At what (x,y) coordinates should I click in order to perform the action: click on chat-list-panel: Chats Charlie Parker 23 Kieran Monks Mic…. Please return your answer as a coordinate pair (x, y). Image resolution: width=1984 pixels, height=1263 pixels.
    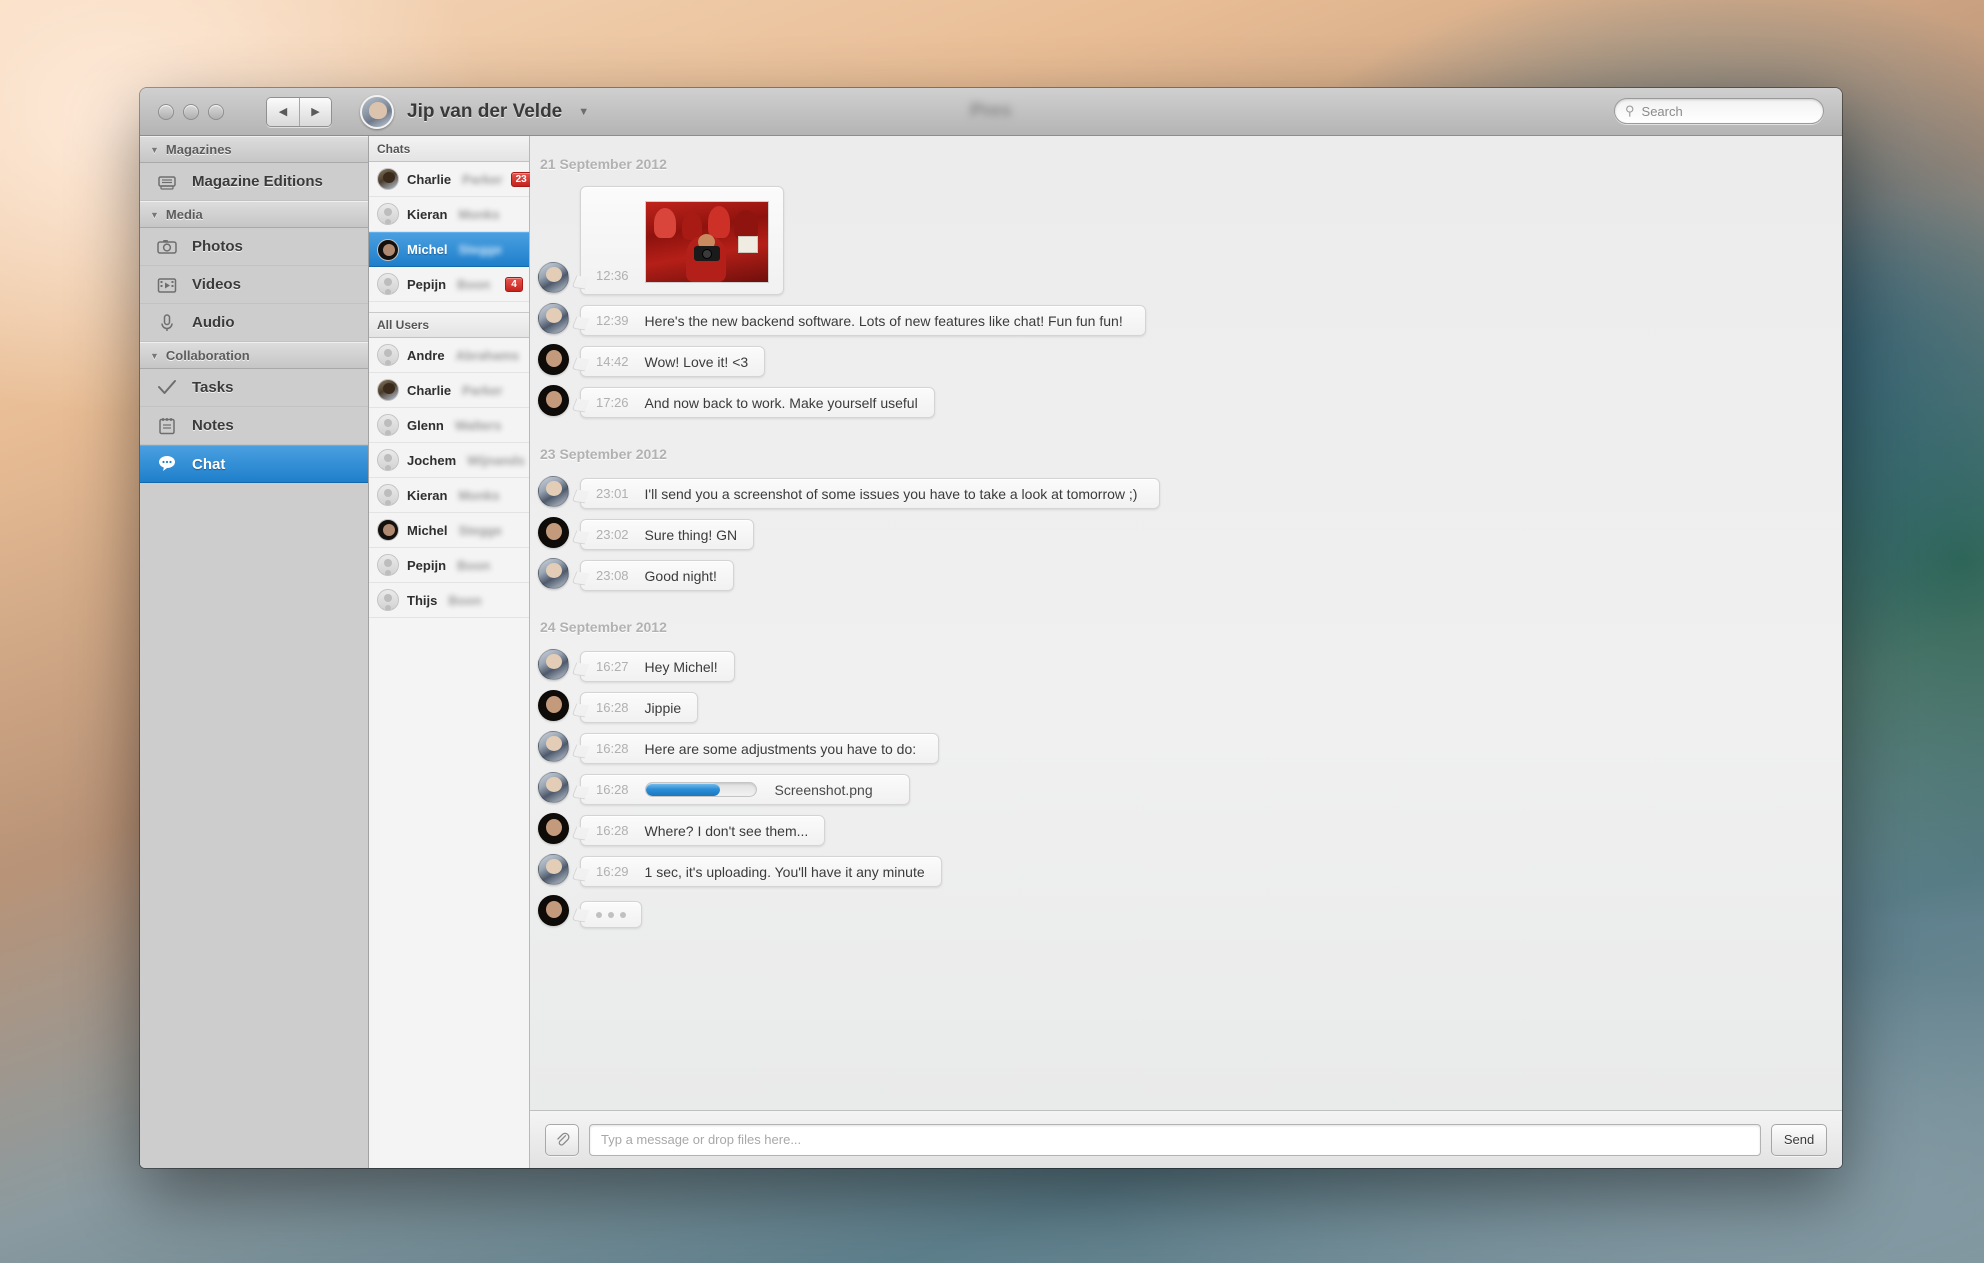
    Looking at the image, I should click on (450, 652).